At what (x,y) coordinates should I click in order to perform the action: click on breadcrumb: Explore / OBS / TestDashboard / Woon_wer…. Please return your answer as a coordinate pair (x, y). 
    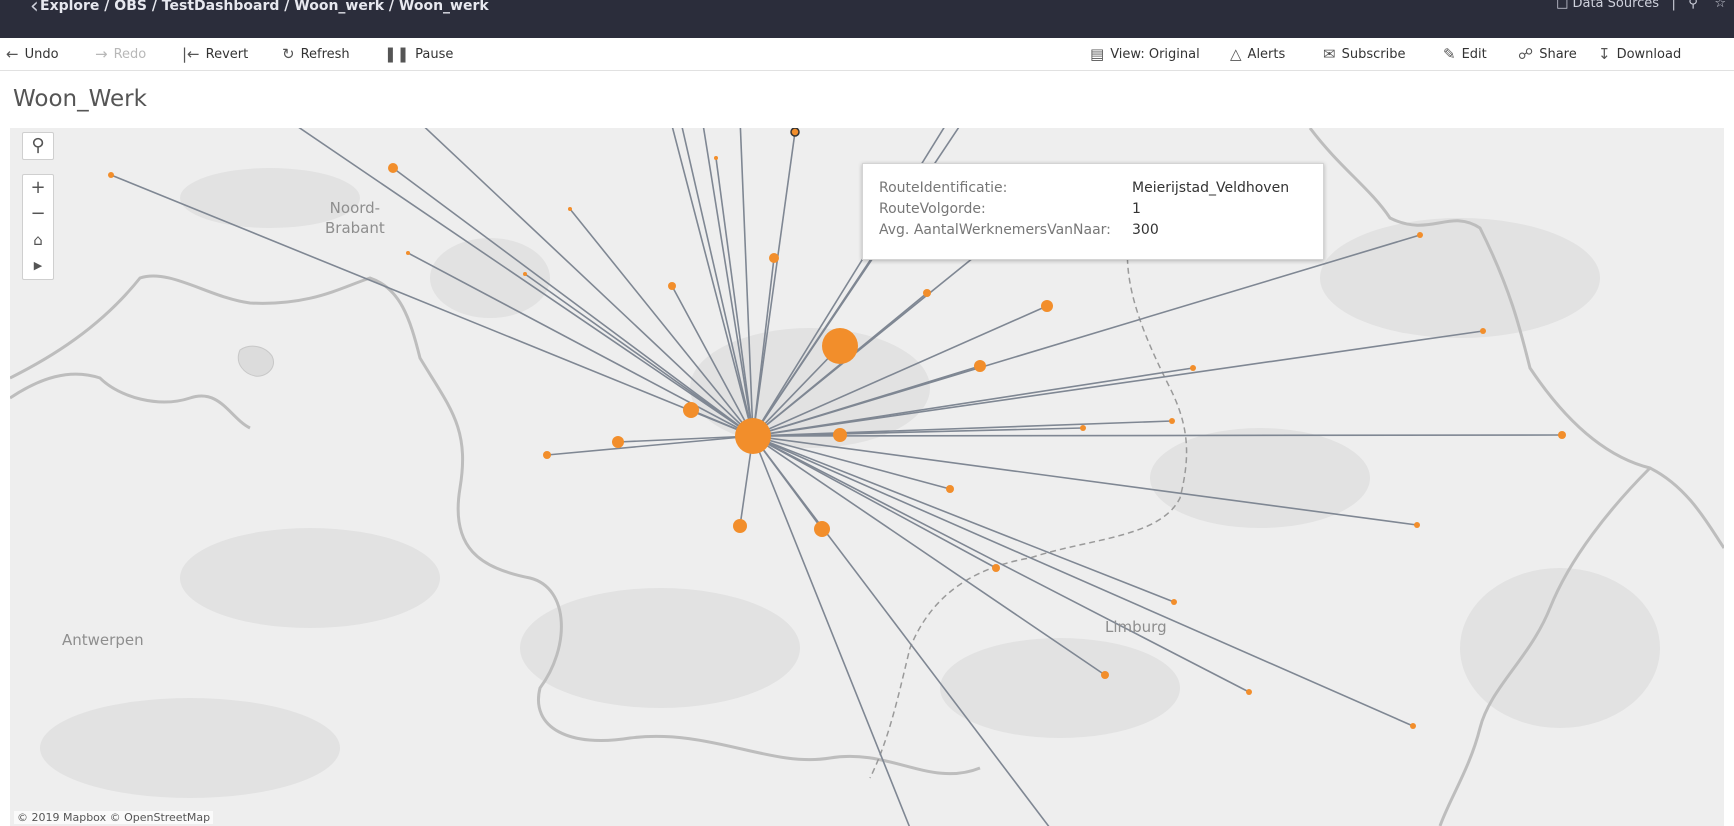
    Looking at the image, I should click on (264, 7).